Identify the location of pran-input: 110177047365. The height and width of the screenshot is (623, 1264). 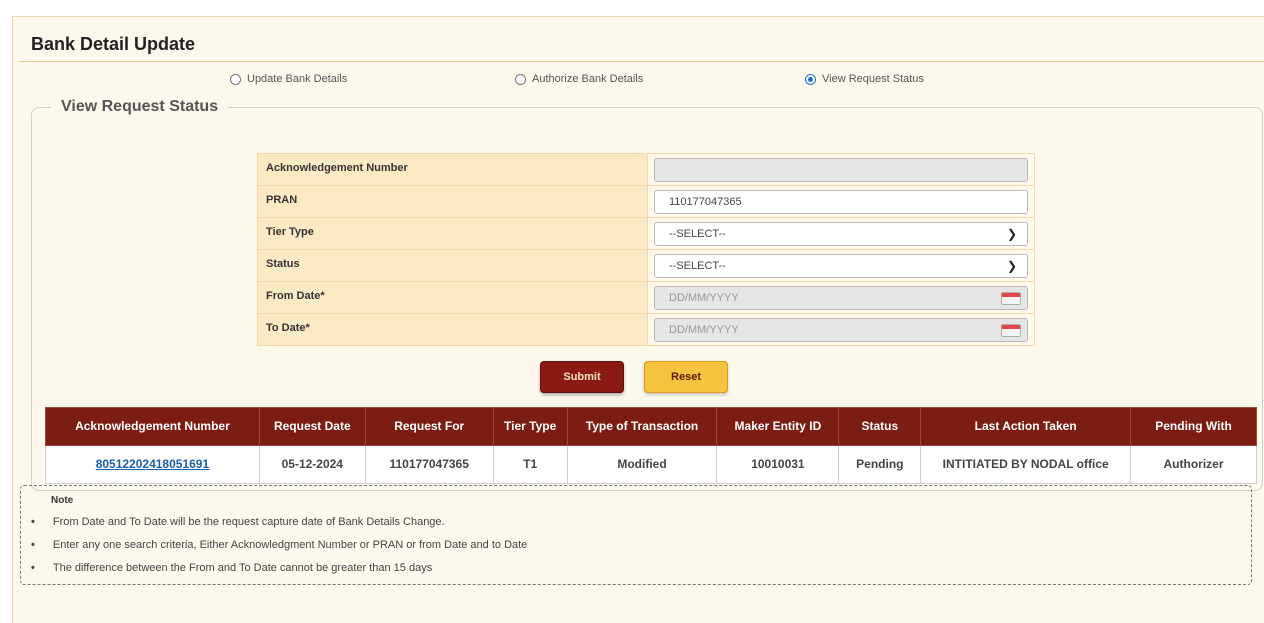
(841, 201).